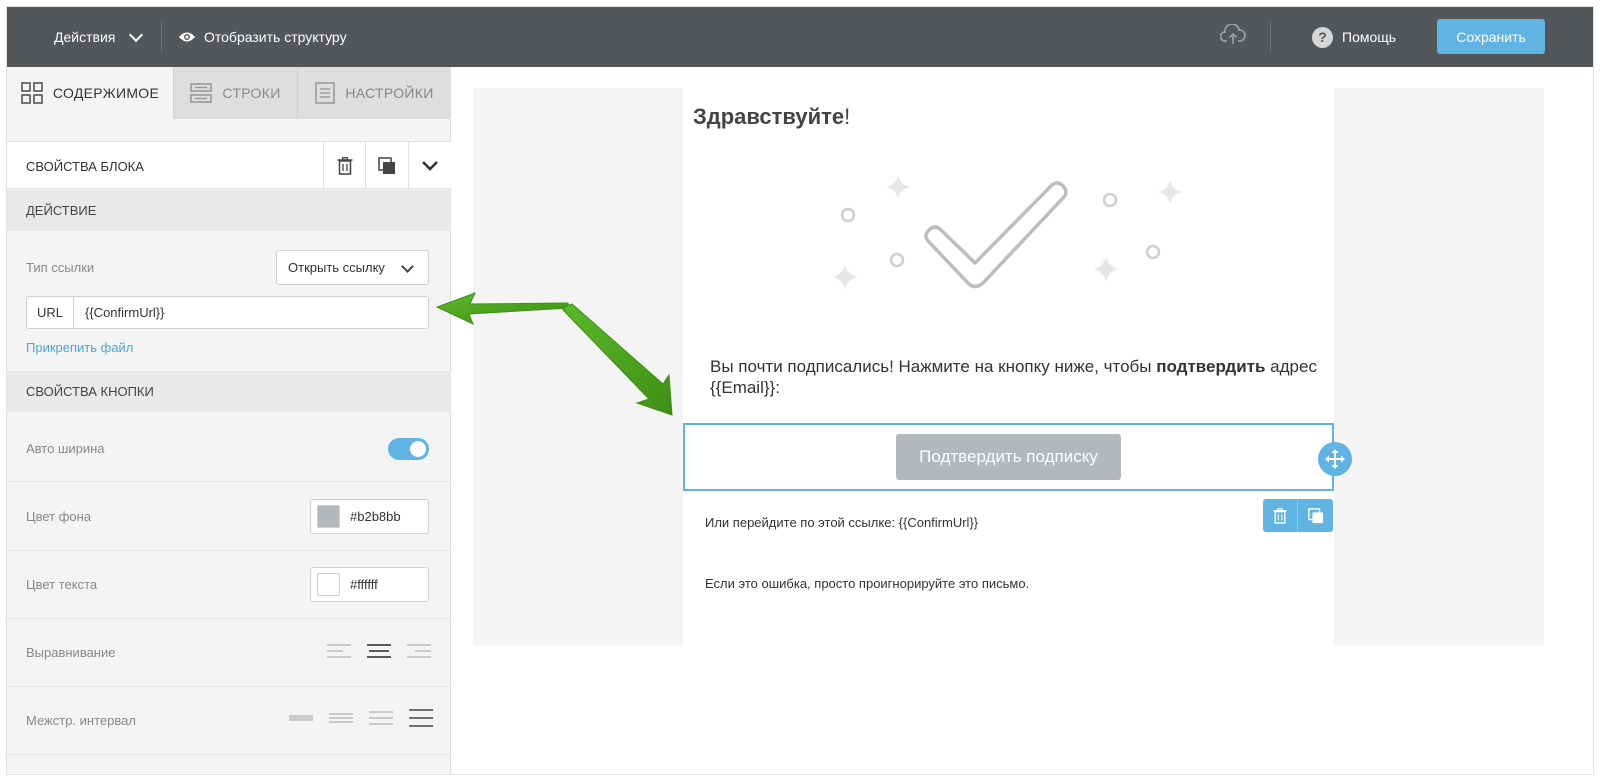 The width and height of the screenshot is (1600, 781). What do you see at coordinates (339, 651) in the screenshot?
I see `align-left-icon` at bounding box center [339, 651].